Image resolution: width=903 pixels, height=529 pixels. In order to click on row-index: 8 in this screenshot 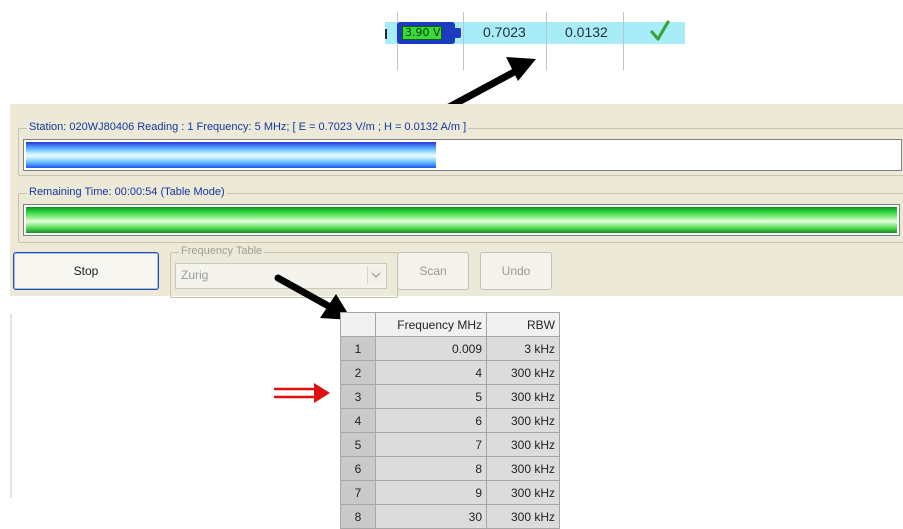, I will do `click(358, 516)`.